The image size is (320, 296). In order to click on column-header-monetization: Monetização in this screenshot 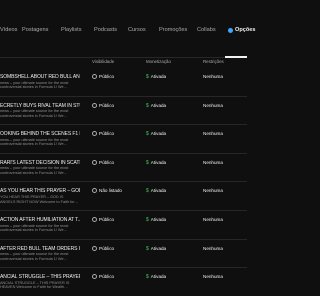, I will do `click(158, 61)`.